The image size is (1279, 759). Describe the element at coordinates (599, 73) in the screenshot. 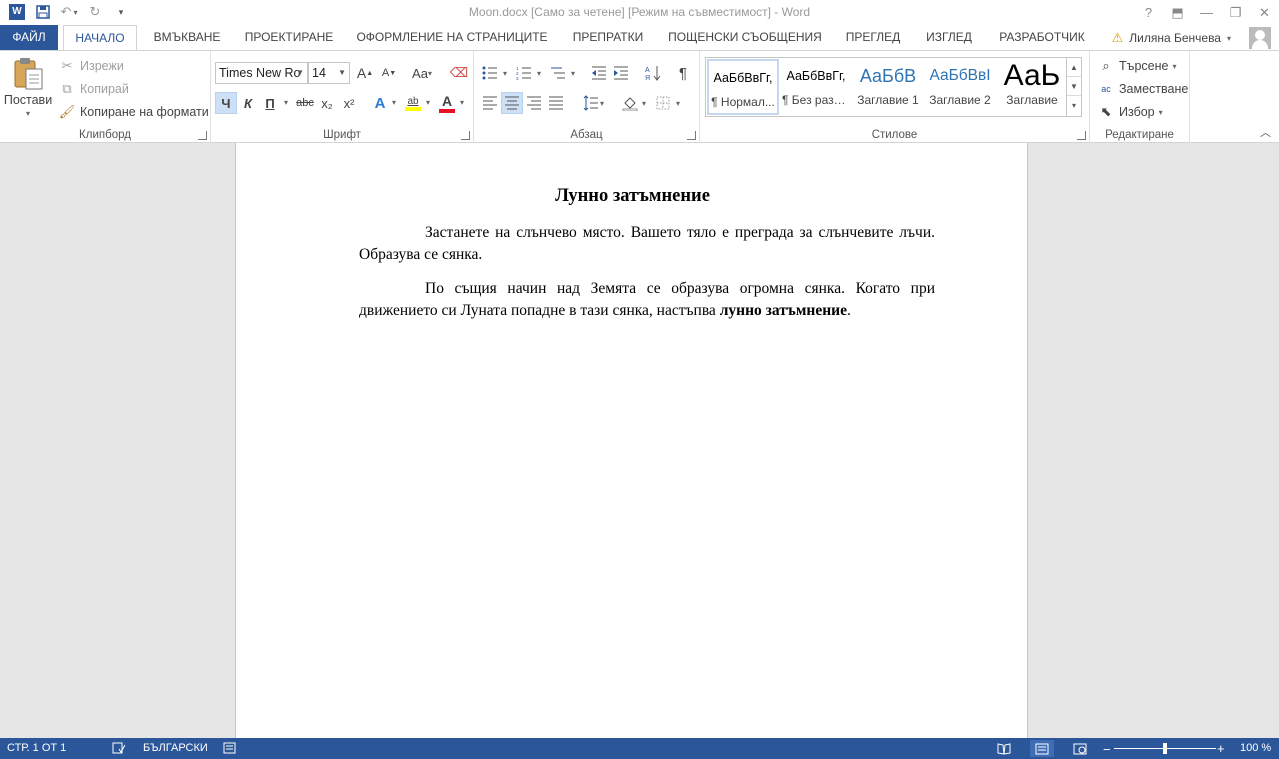

I see `decrease-indent-icon` at that location.